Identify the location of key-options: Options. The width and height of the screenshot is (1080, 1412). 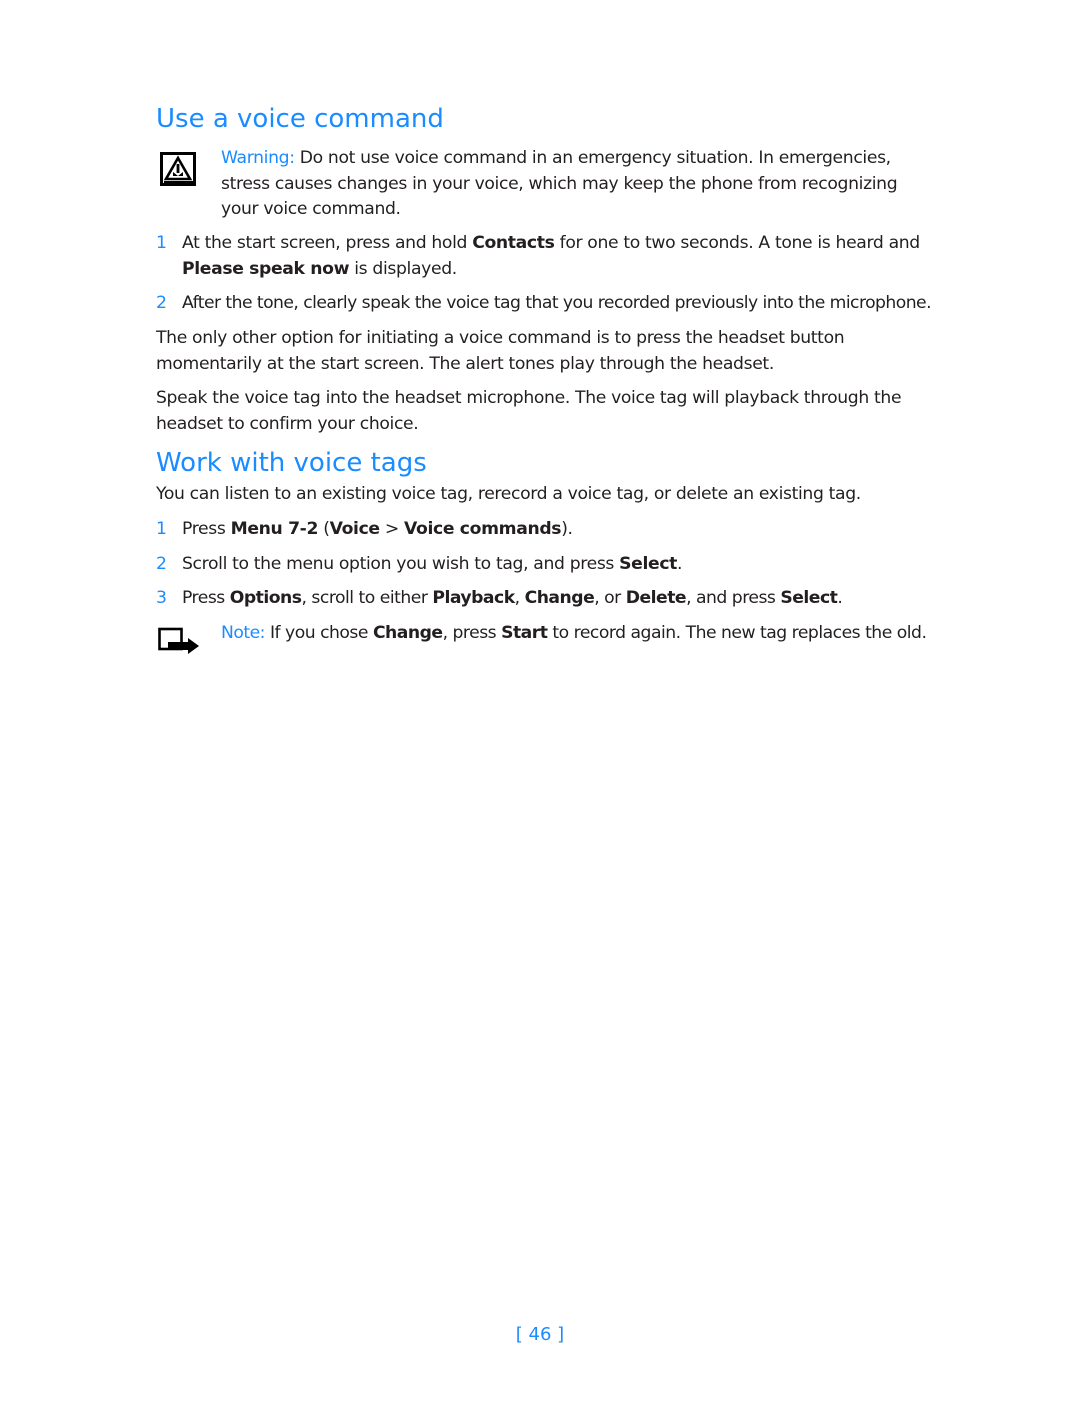
(265, 598).